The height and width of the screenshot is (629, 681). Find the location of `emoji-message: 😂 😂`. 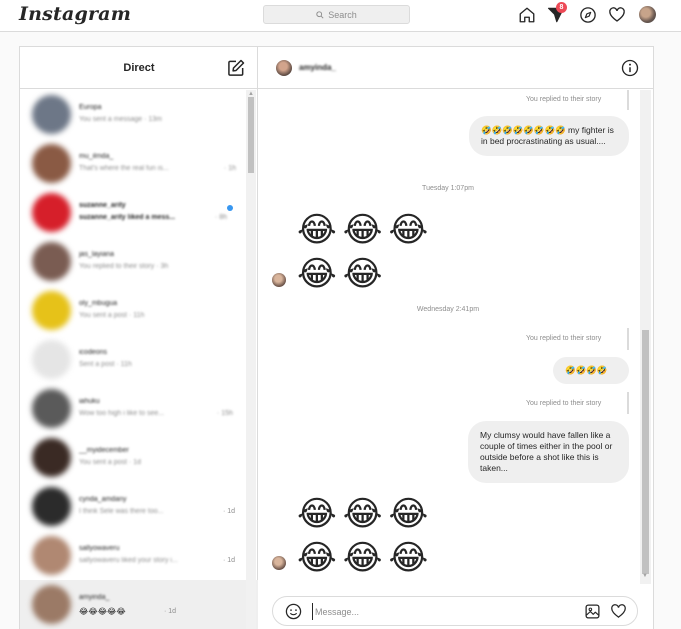

emoji-message: 😂 😂 is located at coordinates (339, 274).